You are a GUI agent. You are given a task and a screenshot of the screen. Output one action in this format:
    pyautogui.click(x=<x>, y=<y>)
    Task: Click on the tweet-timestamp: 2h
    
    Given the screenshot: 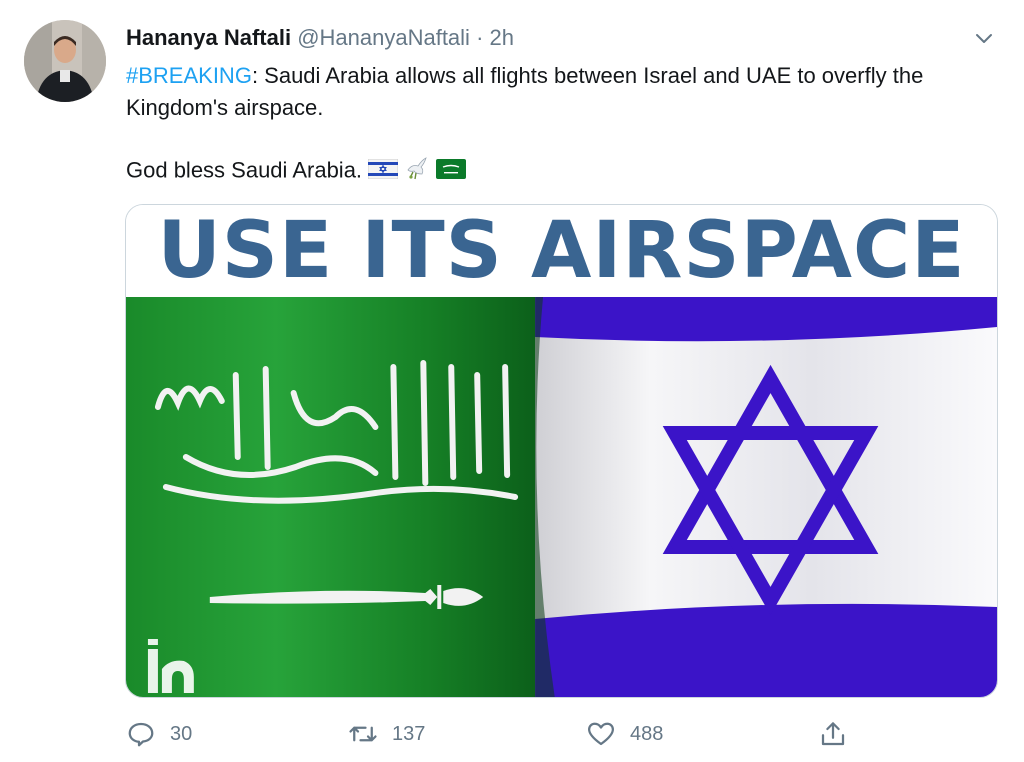 What is the action you would take?
    pyautogui.click(x=502, y=37)
    